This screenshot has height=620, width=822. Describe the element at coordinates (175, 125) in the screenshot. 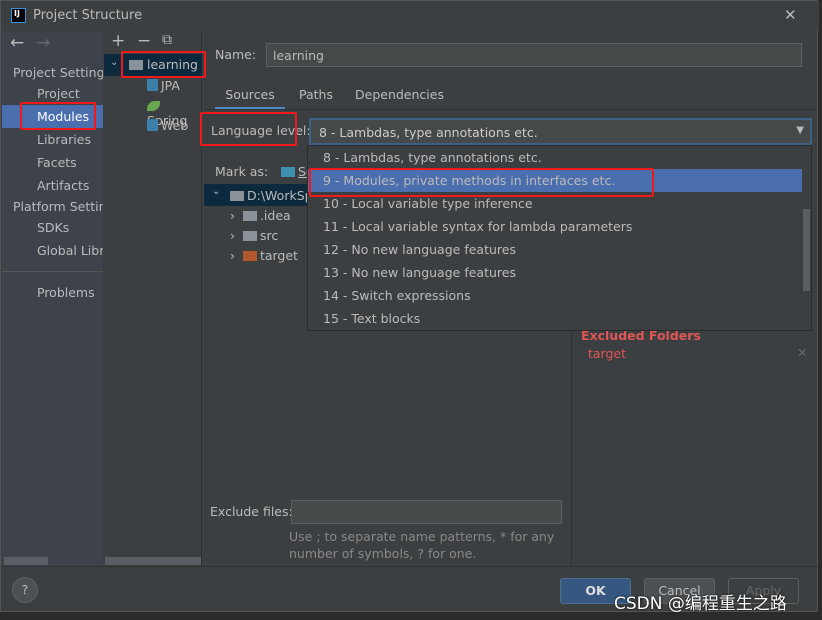

I see `facet-label: Web` at that location.